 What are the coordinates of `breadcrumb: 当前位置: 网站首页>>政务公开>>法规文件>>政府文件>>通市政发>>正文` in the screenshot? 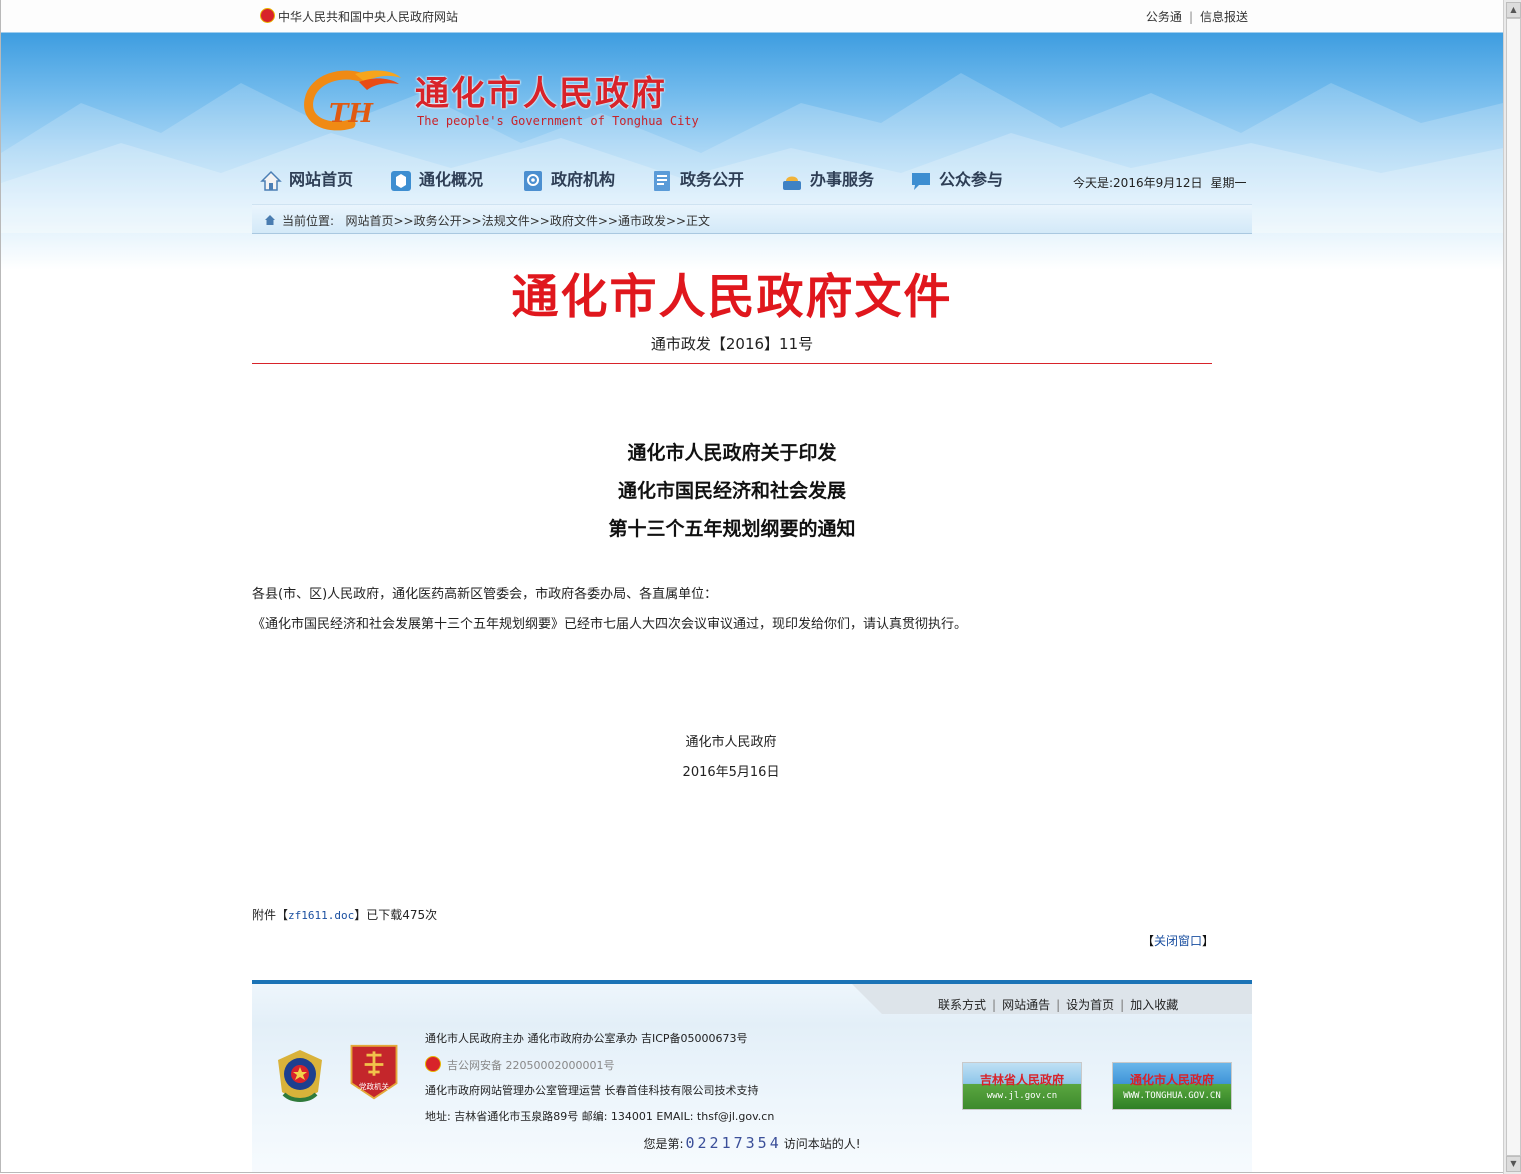 It's located at (487, 220).